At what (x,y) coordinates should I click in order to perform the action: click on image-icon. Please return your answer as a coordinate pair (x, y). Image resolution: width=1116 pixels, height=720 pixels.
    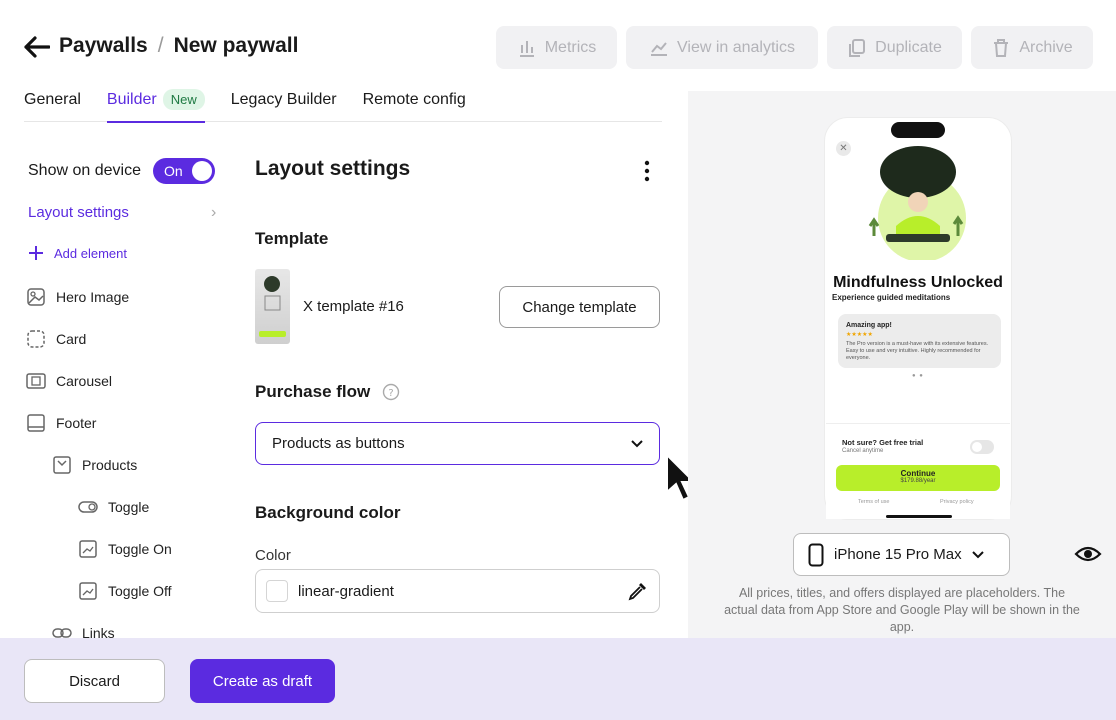
    Looking at the image, I should click on (36, 297).